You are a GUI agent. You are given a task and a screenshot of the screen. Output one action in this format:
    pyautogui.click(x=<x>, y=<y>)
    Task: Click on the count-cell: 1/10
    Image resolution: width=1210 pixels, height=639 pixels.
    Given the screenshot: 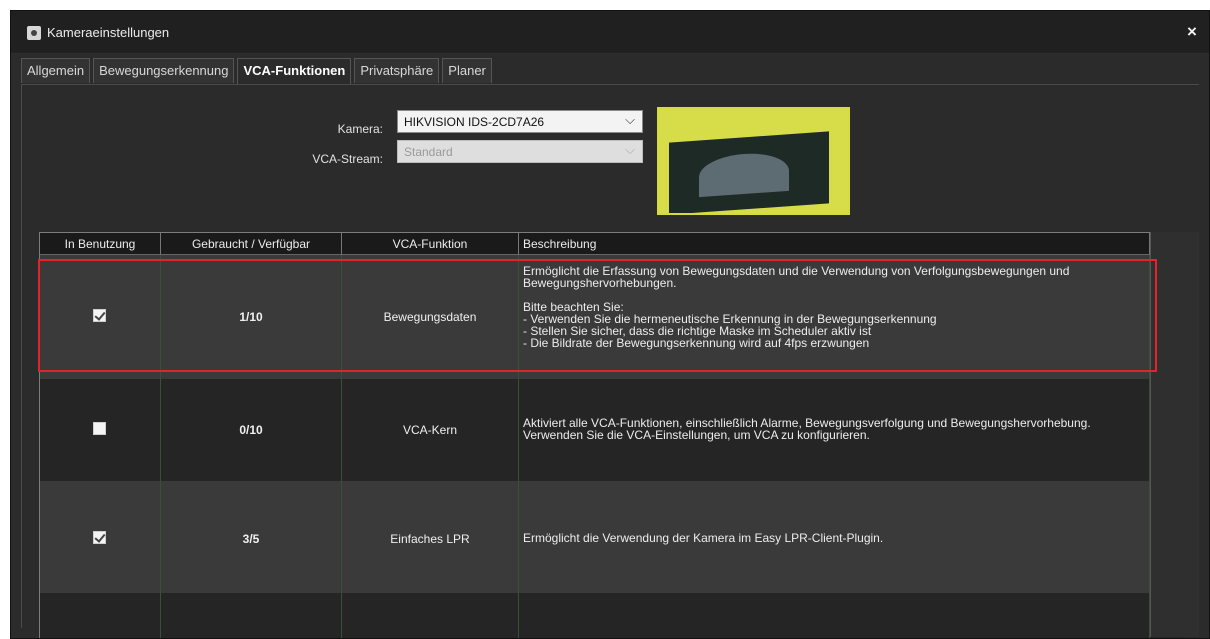 What is the action you would take?
    pyautogui.click(x=251, y=317)
    